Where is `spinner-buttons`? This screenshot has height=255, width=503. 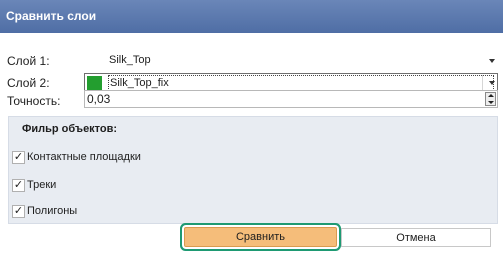 spinner-buttons is located at coordinates (490, 99).